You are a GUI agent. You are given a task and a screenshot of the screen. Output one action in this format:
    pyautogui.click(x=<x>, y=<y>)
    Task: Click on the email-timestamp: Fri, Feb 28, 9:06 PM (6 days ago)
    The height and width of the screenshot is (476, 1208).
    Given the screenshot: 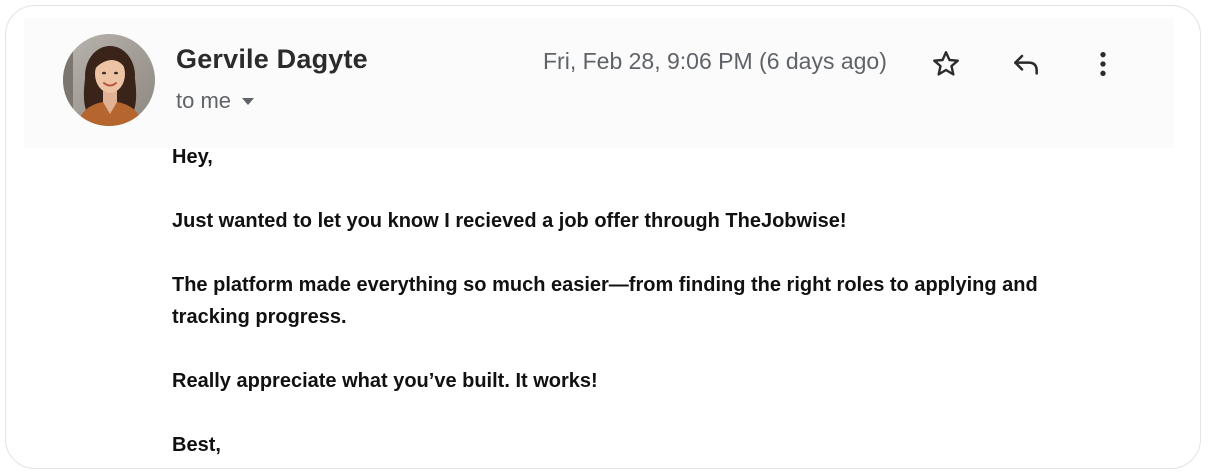 What is the action you would take?
    pyautogui.click(x=715, y=61)
    